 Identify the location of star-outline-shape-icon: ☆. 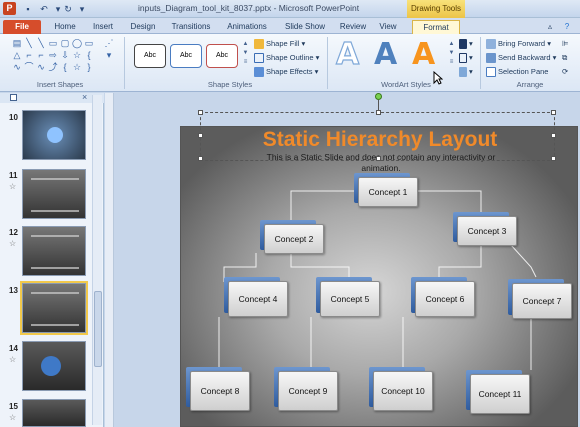
(77, 67).